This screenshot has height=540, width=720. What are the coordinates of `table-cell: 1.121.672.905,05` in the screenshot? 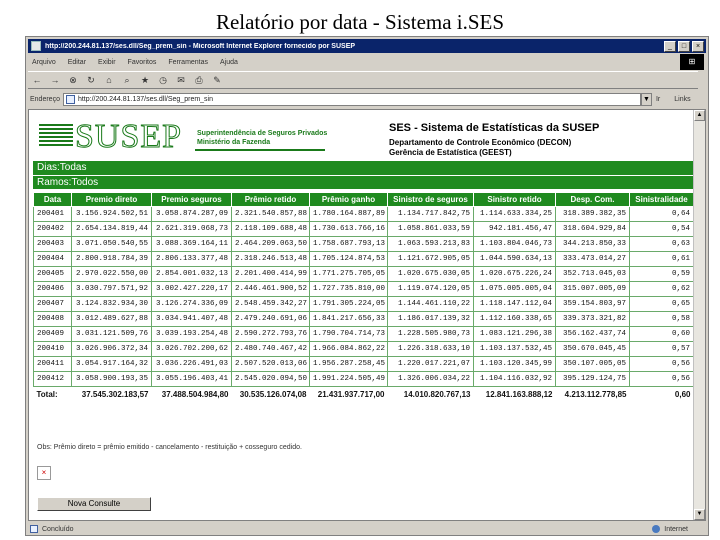 It's located at (430, 259).